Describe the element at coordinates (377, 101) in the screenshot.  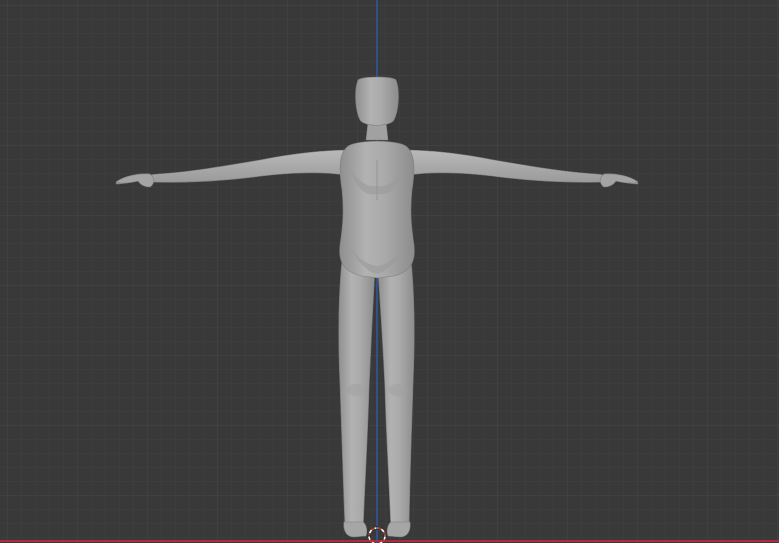
I see `head` at that location.